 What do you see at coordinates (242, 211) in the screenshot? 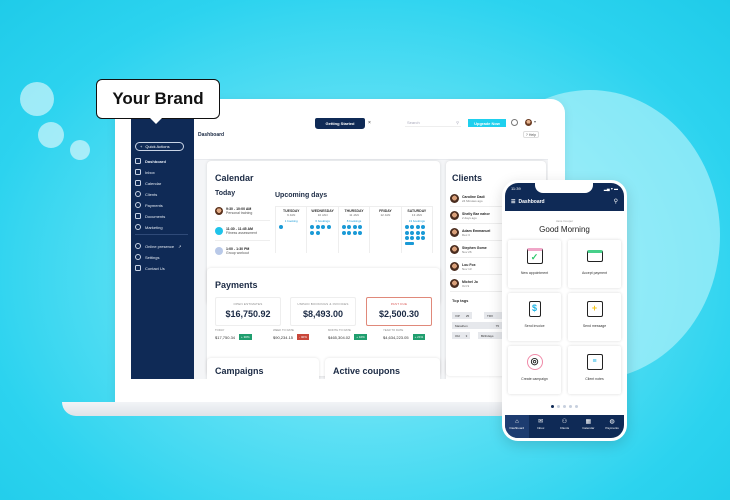
I see `appointment-item: 9:30 - 10:00 AM Personal training` at bounding box center [242, 211].